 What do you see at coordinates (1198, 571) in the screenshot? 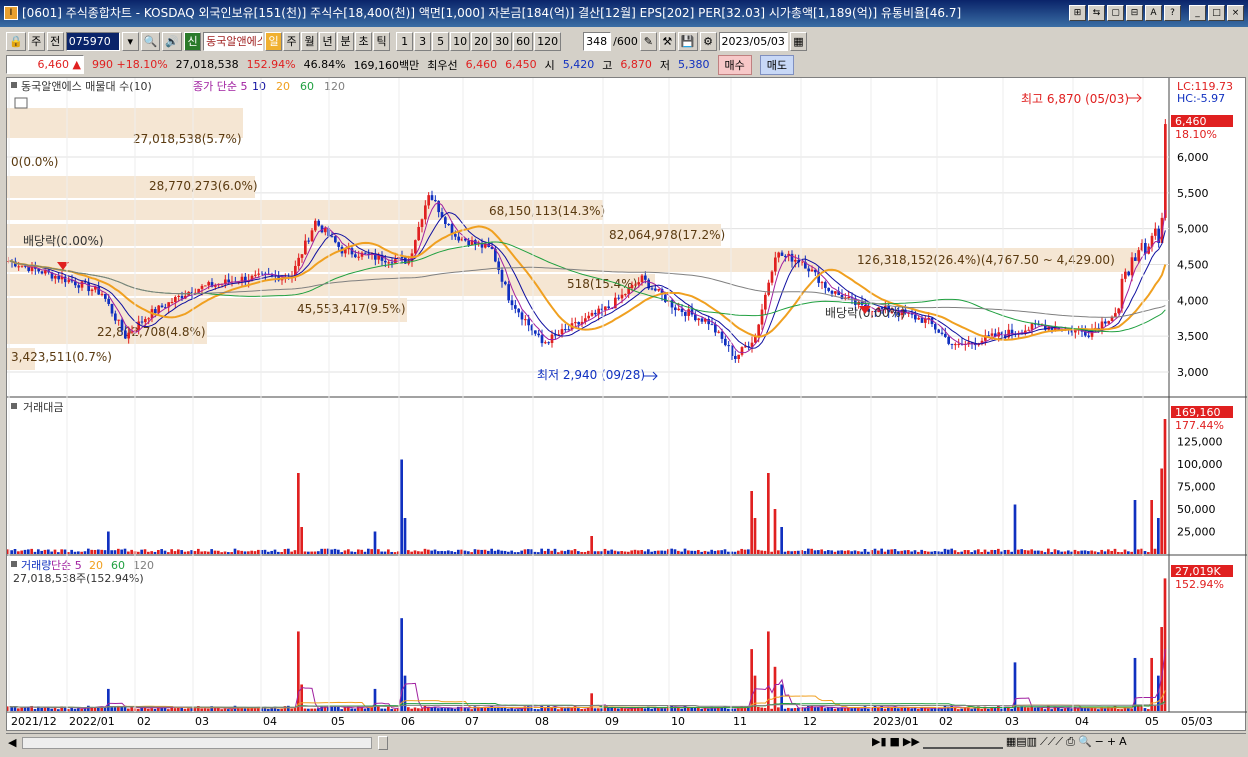
I see `volume-flag-label: 27,019K` at bounding box center [1198, 571].